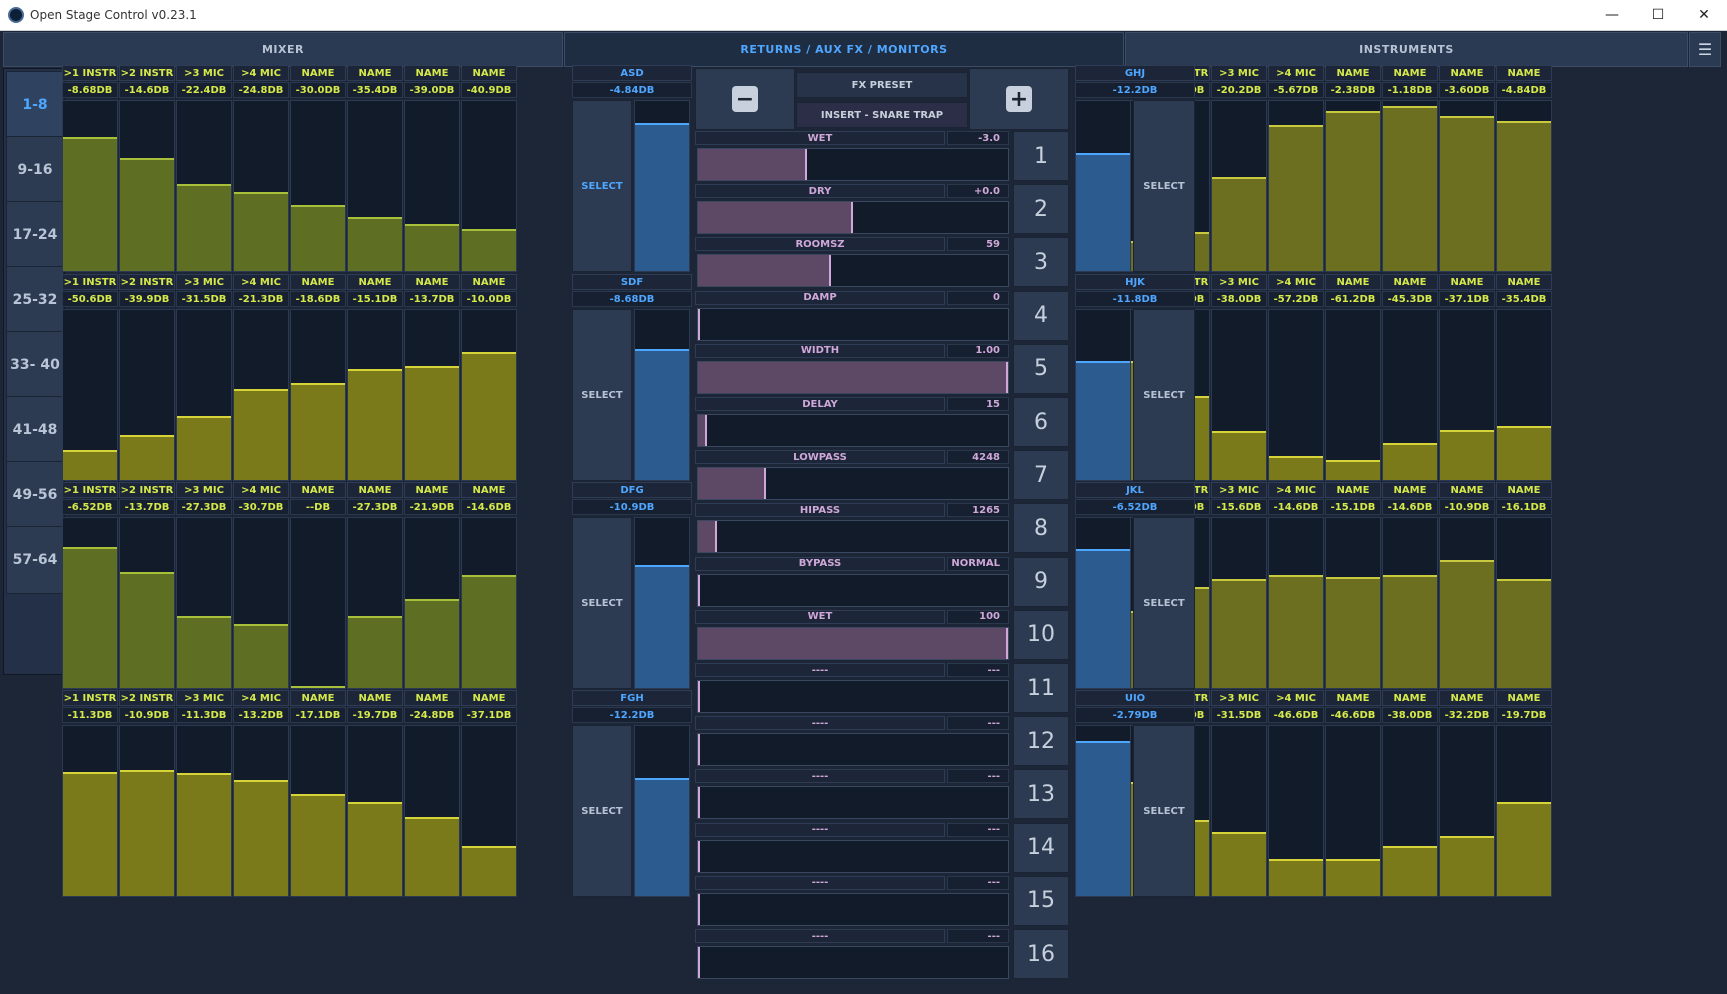 Image resolution: width=1727 pixels, height=994 pixels. I want to click on fx-slot-button: 11, so click(1041, 688).